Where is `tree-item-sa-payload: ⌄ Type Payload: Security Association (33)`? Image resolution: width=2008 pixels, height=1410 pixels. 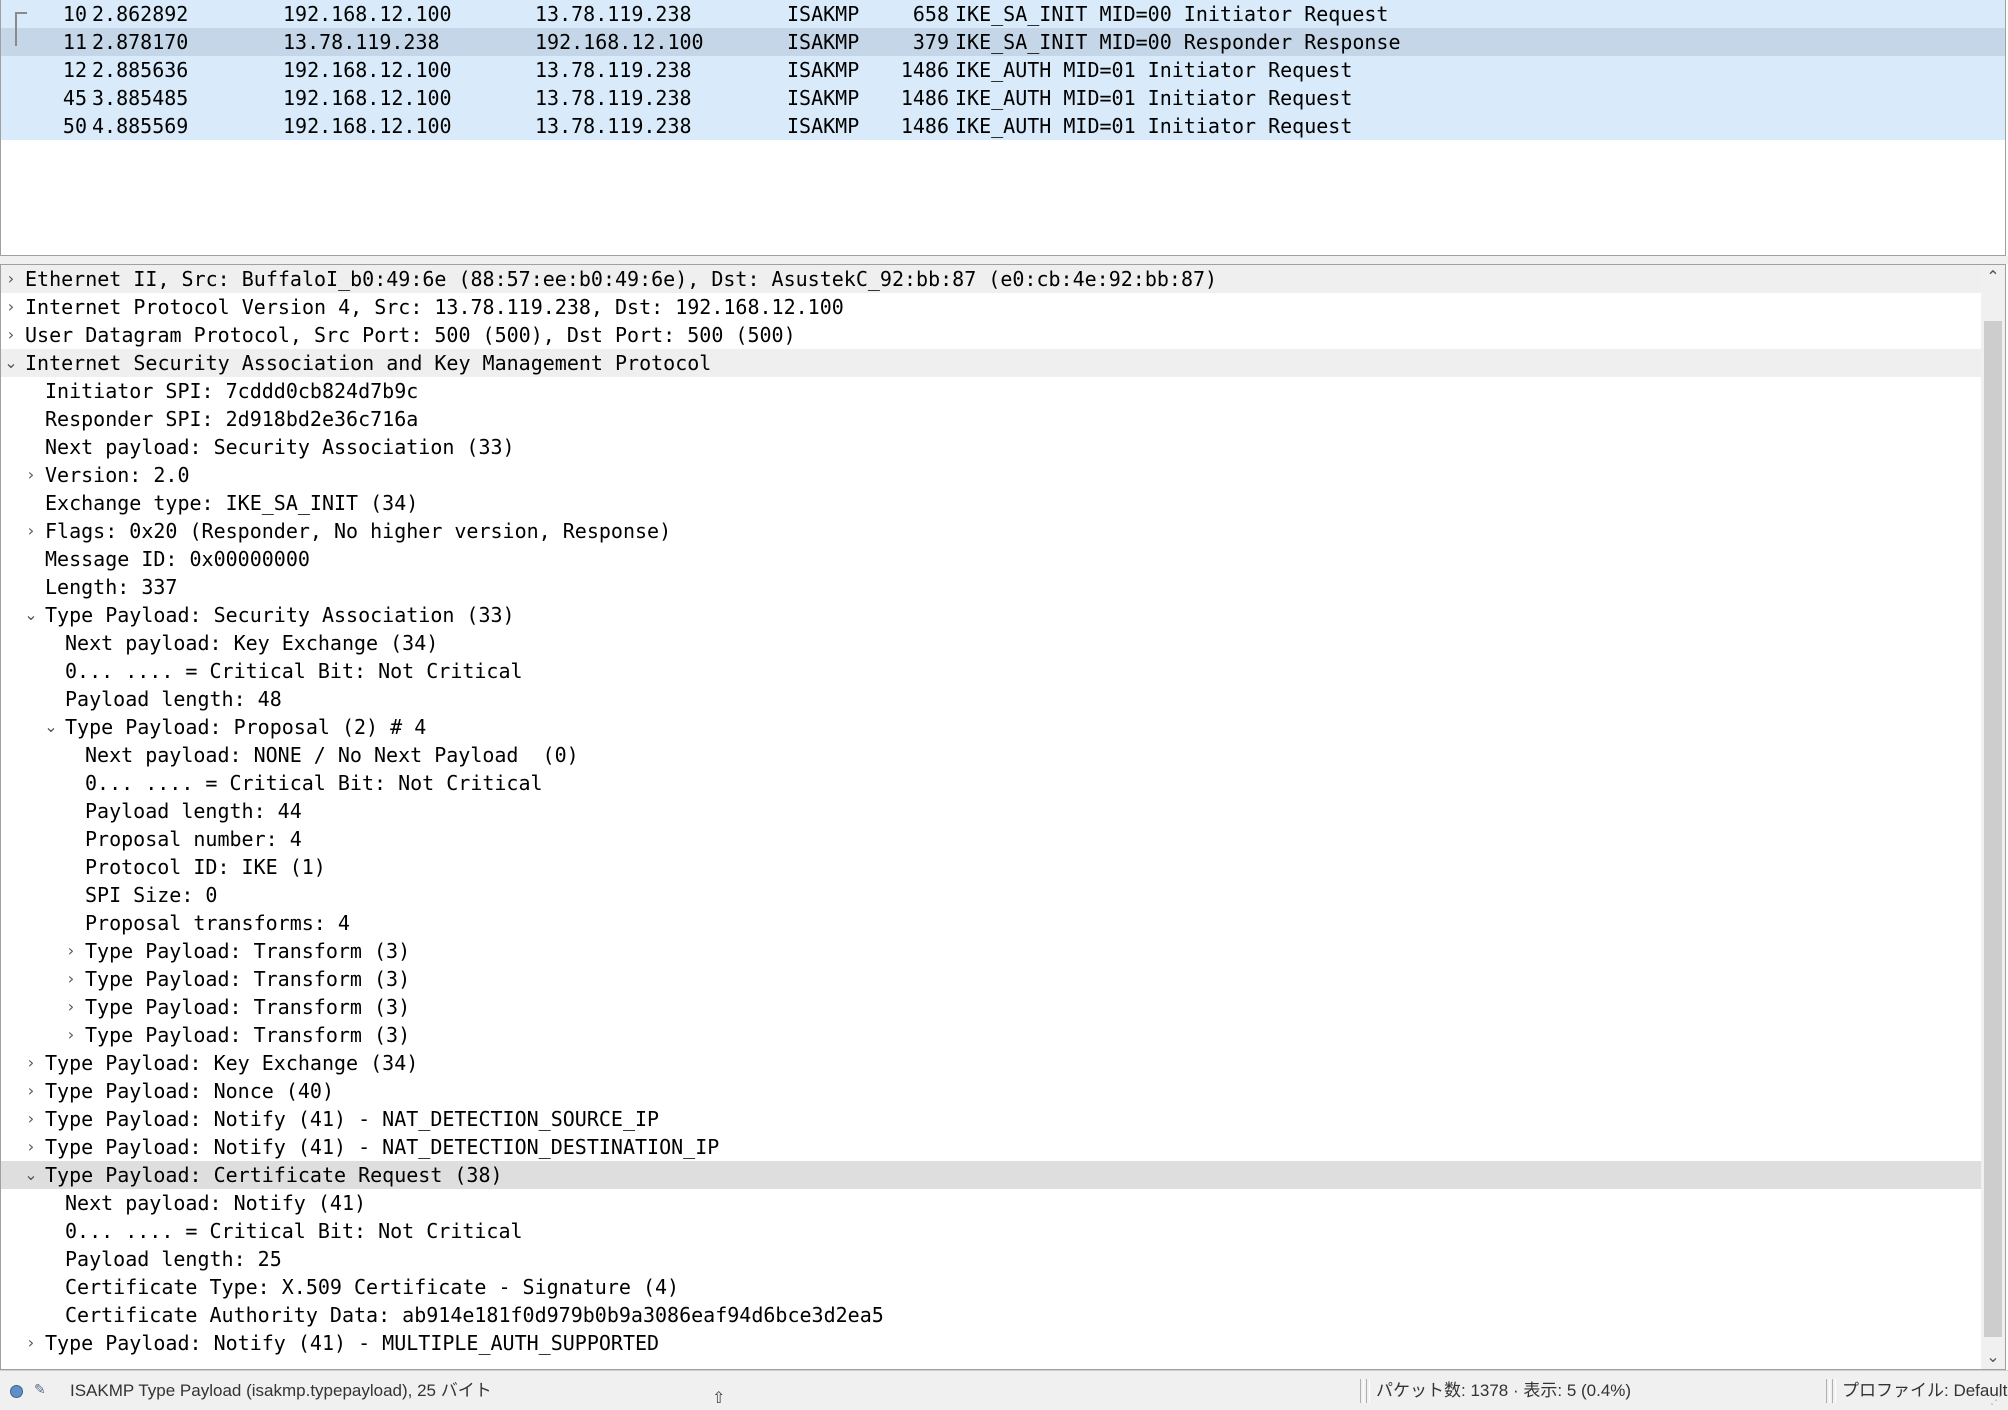 tree-item-sa-payload: ⌄ Type Payload: Security Association (33) is located at coordinates (991, 615).